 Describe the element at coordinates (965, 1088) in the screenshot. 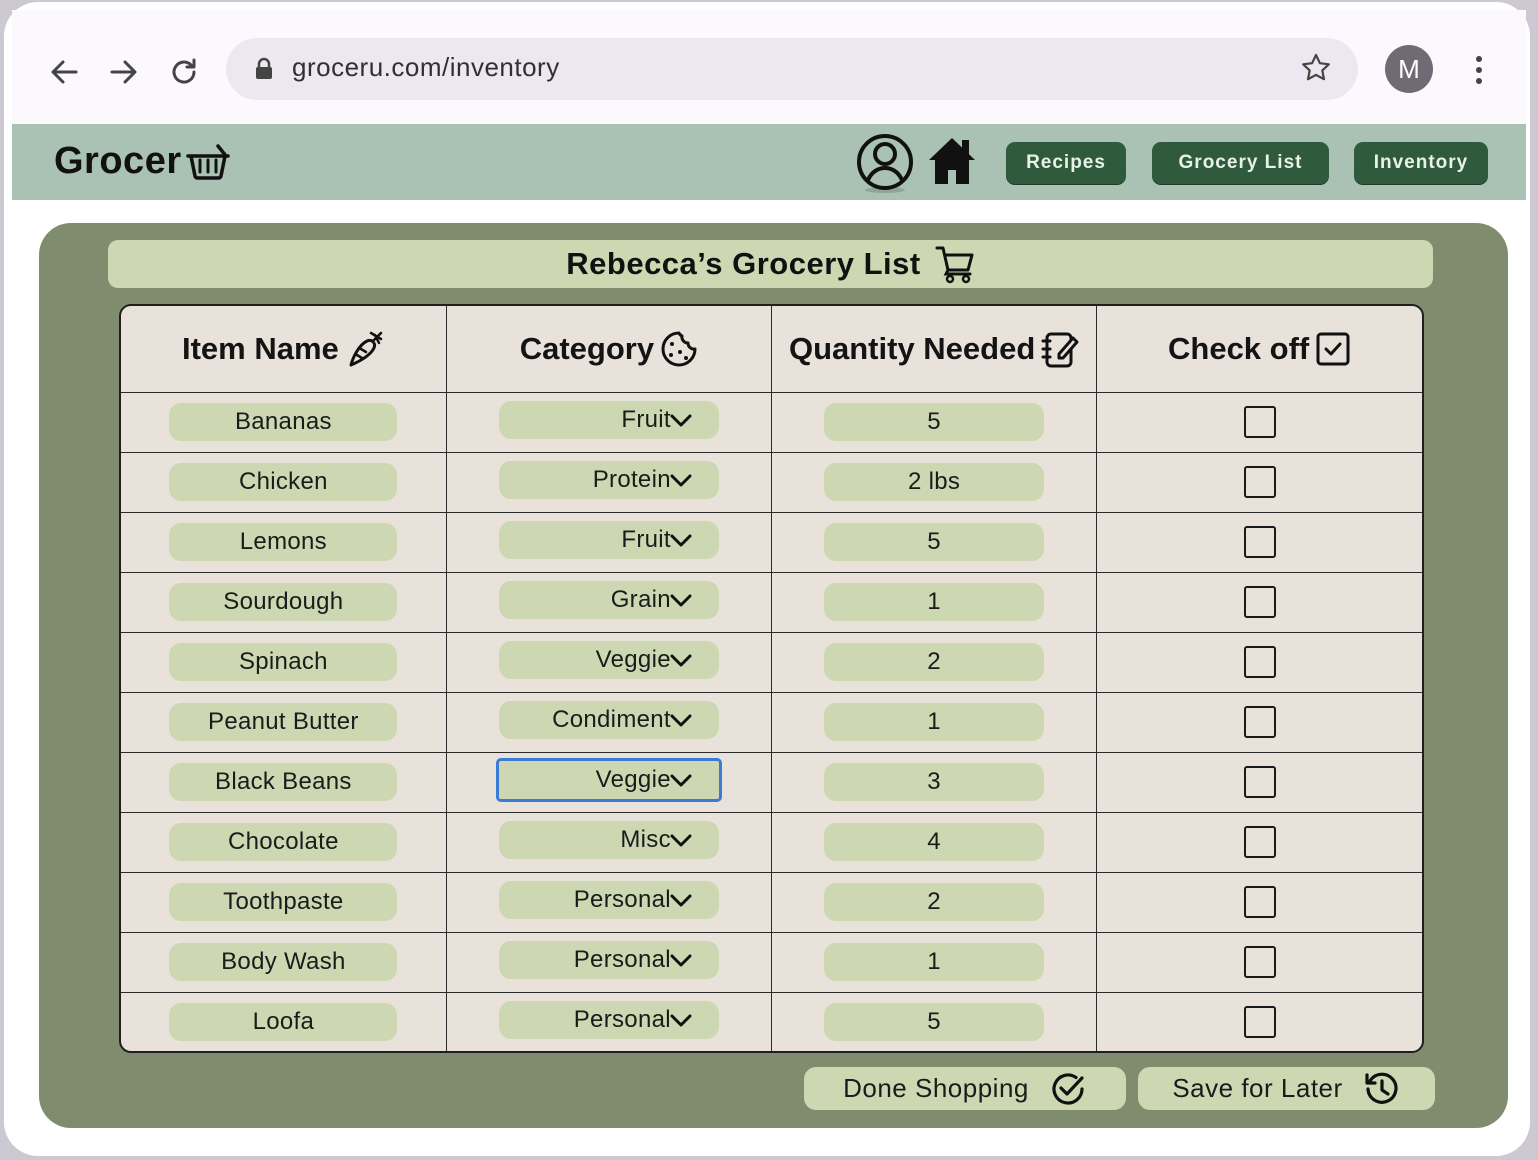

I see `done-shopping-button: Done Shopping` at that location.